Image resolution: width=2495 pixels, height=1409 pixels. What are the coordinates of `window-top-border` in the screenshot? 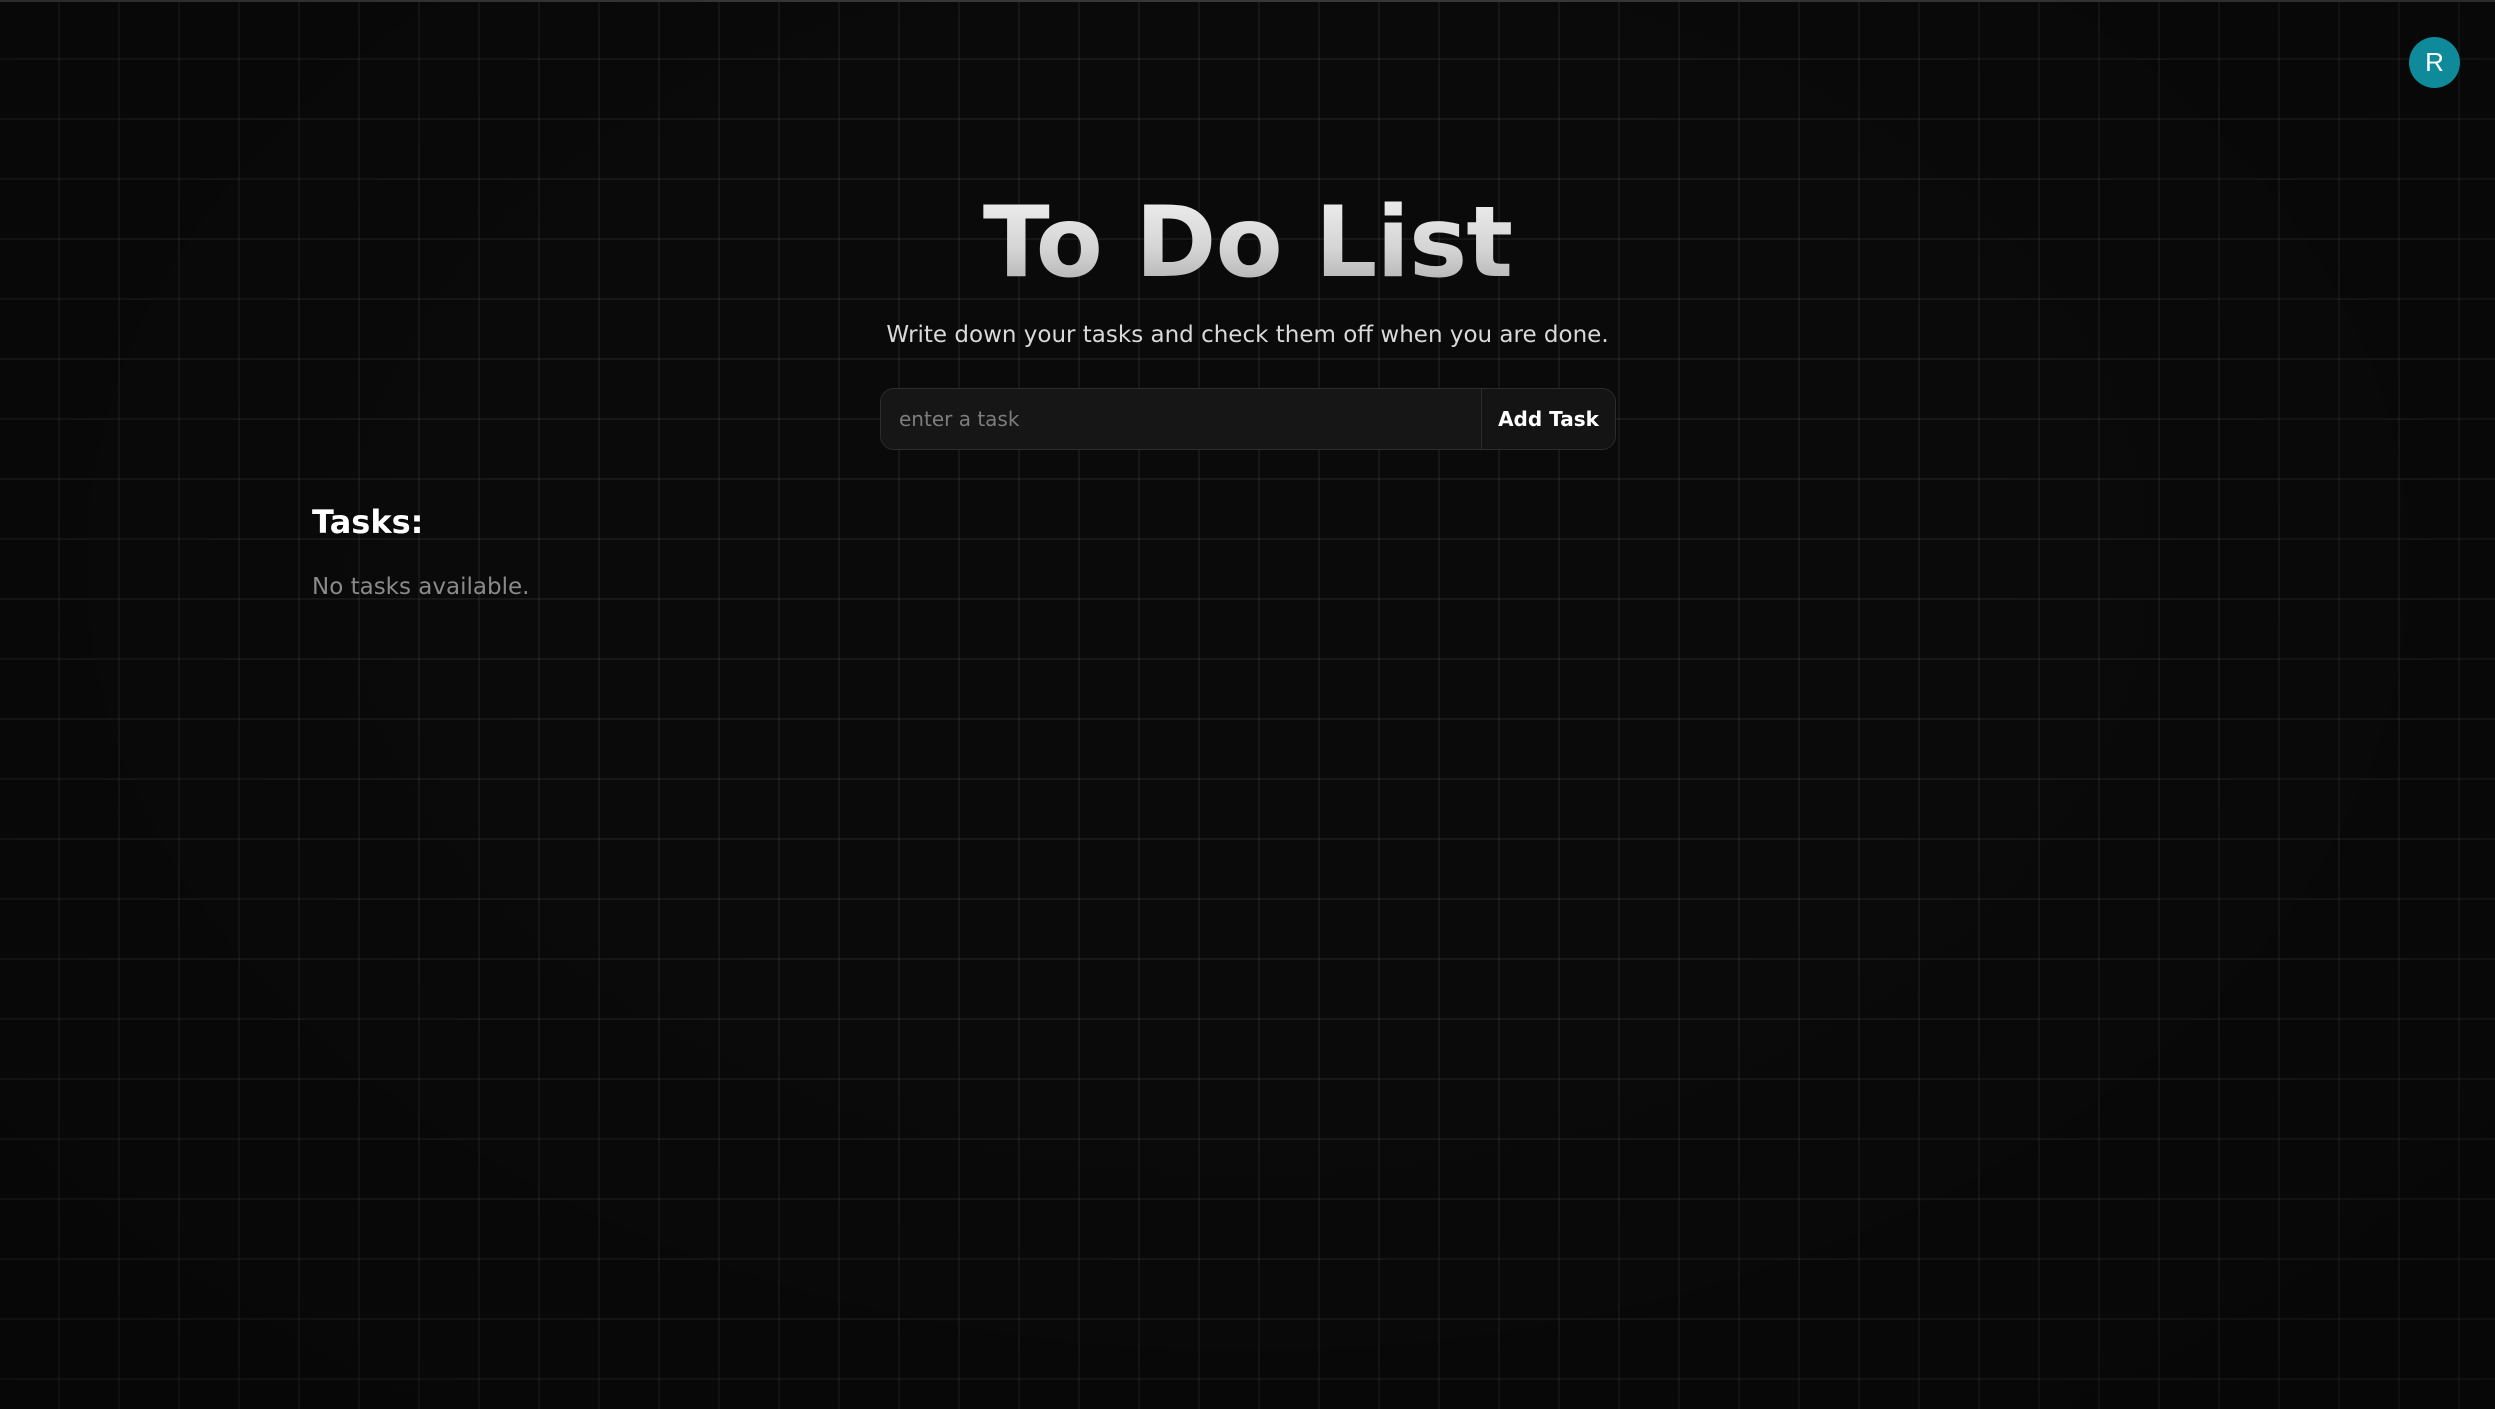 It's located at (1247, 1).